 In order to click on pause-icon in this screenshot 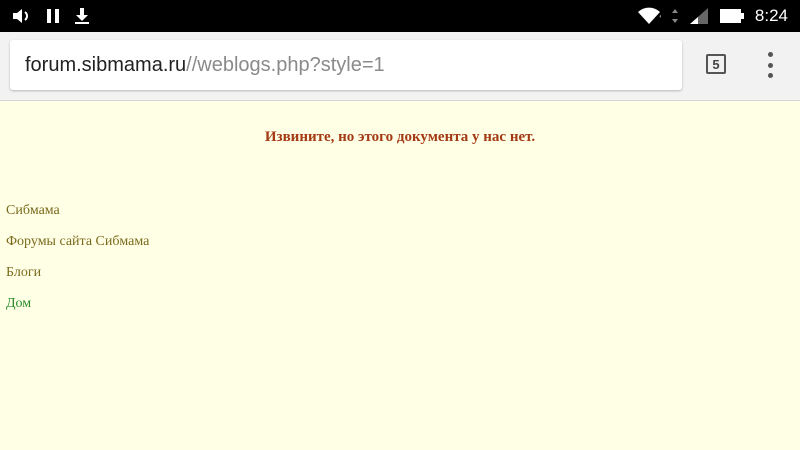, I will do `click(53, 16)`.